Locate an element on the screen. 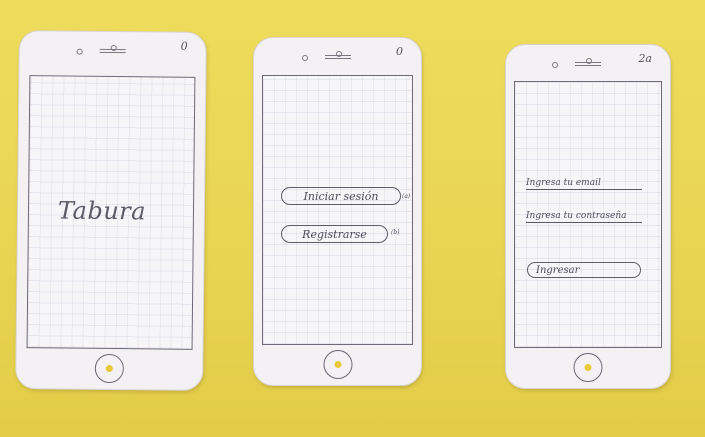 This screenshot has height=437, width=705. email-field: Ingresa tu email is located at coordinates (584, 184).